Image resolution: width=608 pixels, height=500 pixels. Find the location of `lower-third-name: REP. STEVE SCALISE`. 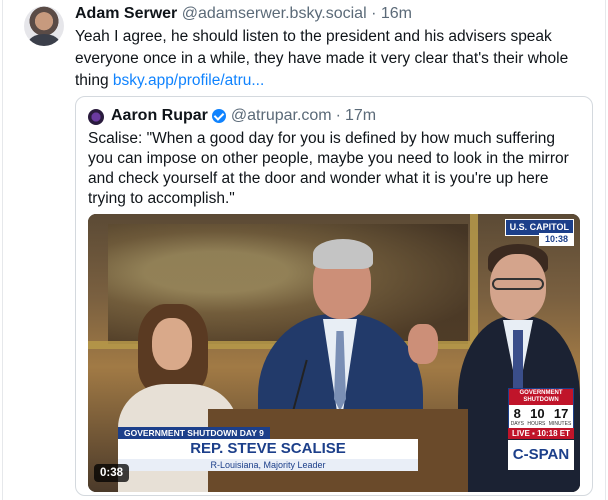

lower-third-name: REP. STEVE SCALISE is located at coordinates (268, 449).